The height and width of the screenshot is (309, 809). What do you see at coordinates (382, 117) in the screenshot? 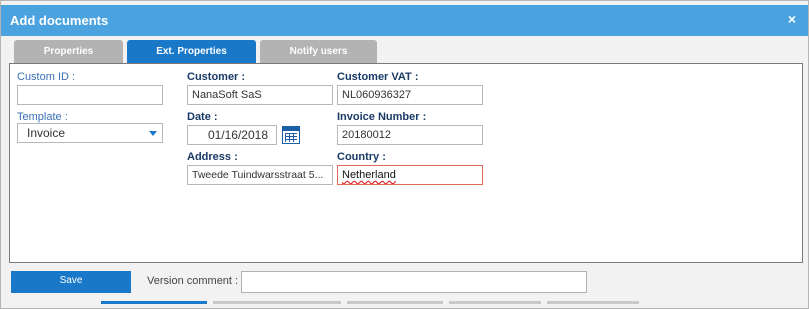
I see `invoice-number-label: Invoice Number :` at bounding box center [382, 117].